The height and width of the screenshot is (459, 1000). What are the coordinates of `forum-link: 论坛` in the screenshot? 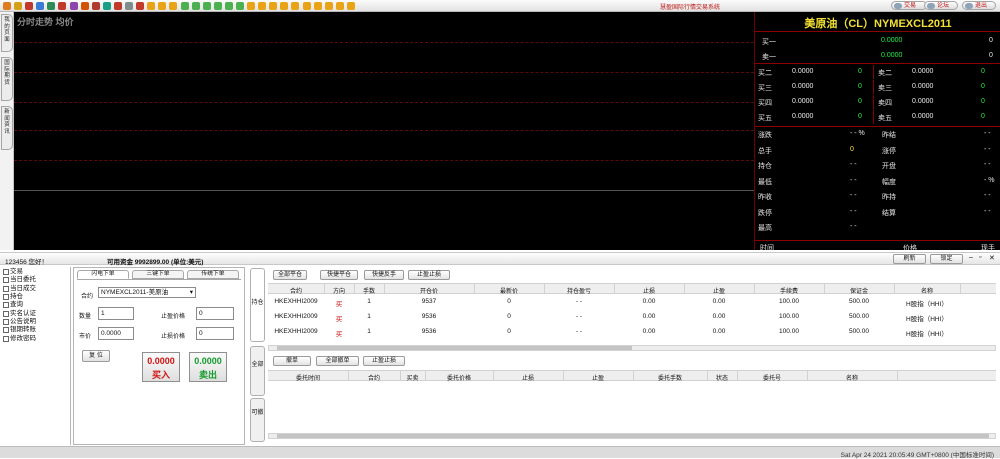 It's located at (941, 5).